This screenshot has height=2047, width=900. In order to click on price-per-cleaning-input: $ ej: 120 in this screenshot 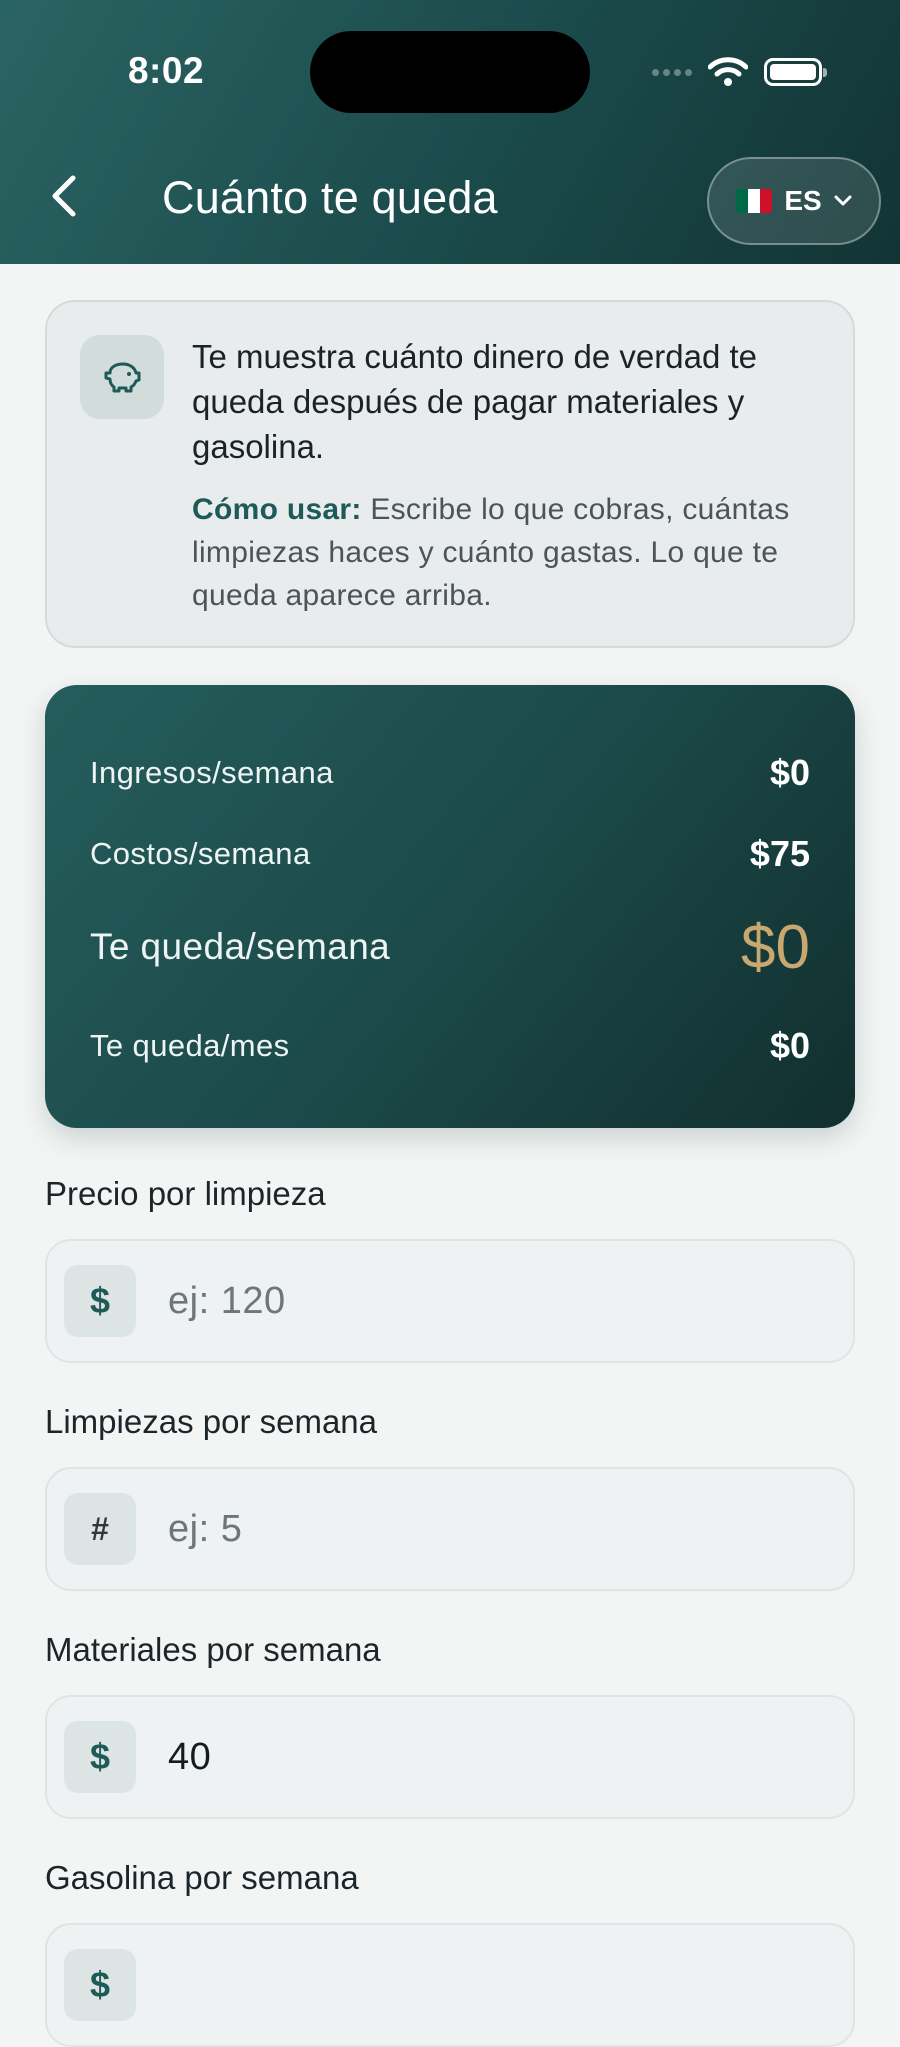, I will do `click(450, 1301)`.